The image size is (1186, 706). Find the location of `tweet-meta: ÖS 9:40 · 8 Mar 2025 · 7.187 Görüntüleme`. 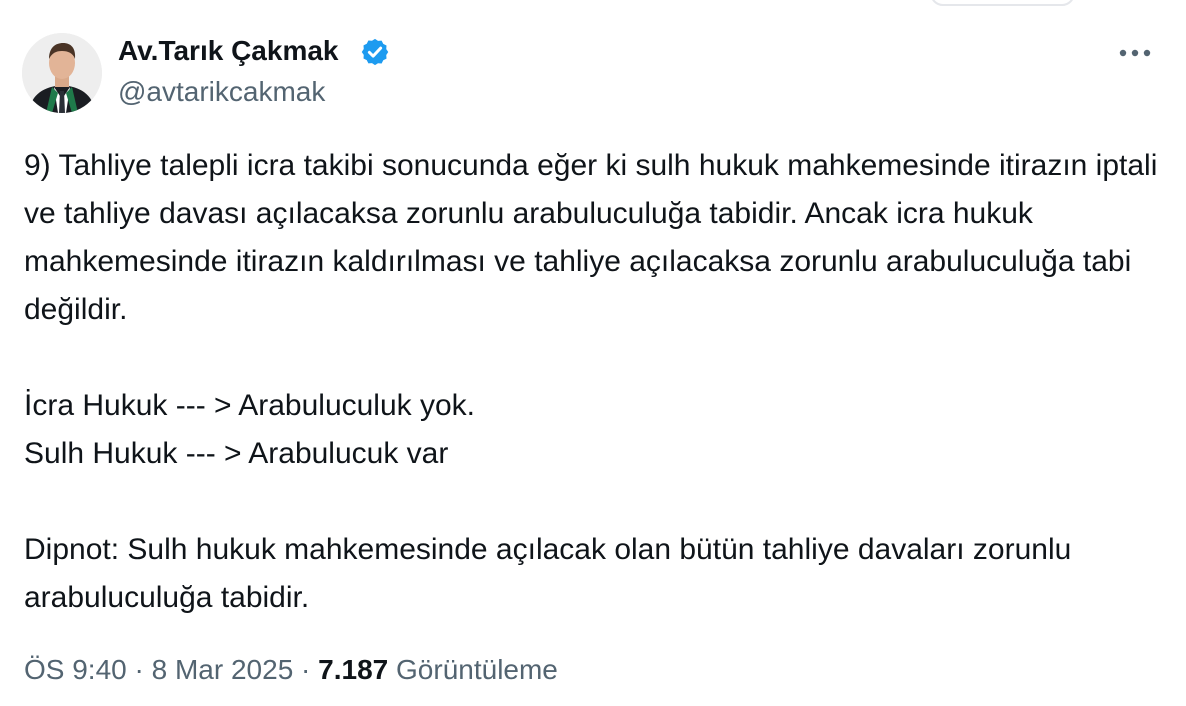

tweet-meta: ÖS 9:40 · 8 Mar 2025 · 7.187 Görüntüleme is located at coordinates (291, 670).